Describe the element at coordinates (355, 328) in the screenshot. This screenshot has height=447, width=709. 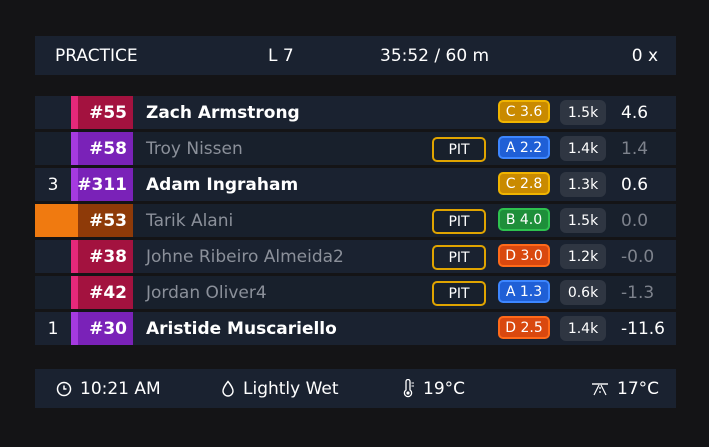
I see `standings-row: 1 #30 Aristide Muscariello D 2.5 1.4k -11.6` at that location.